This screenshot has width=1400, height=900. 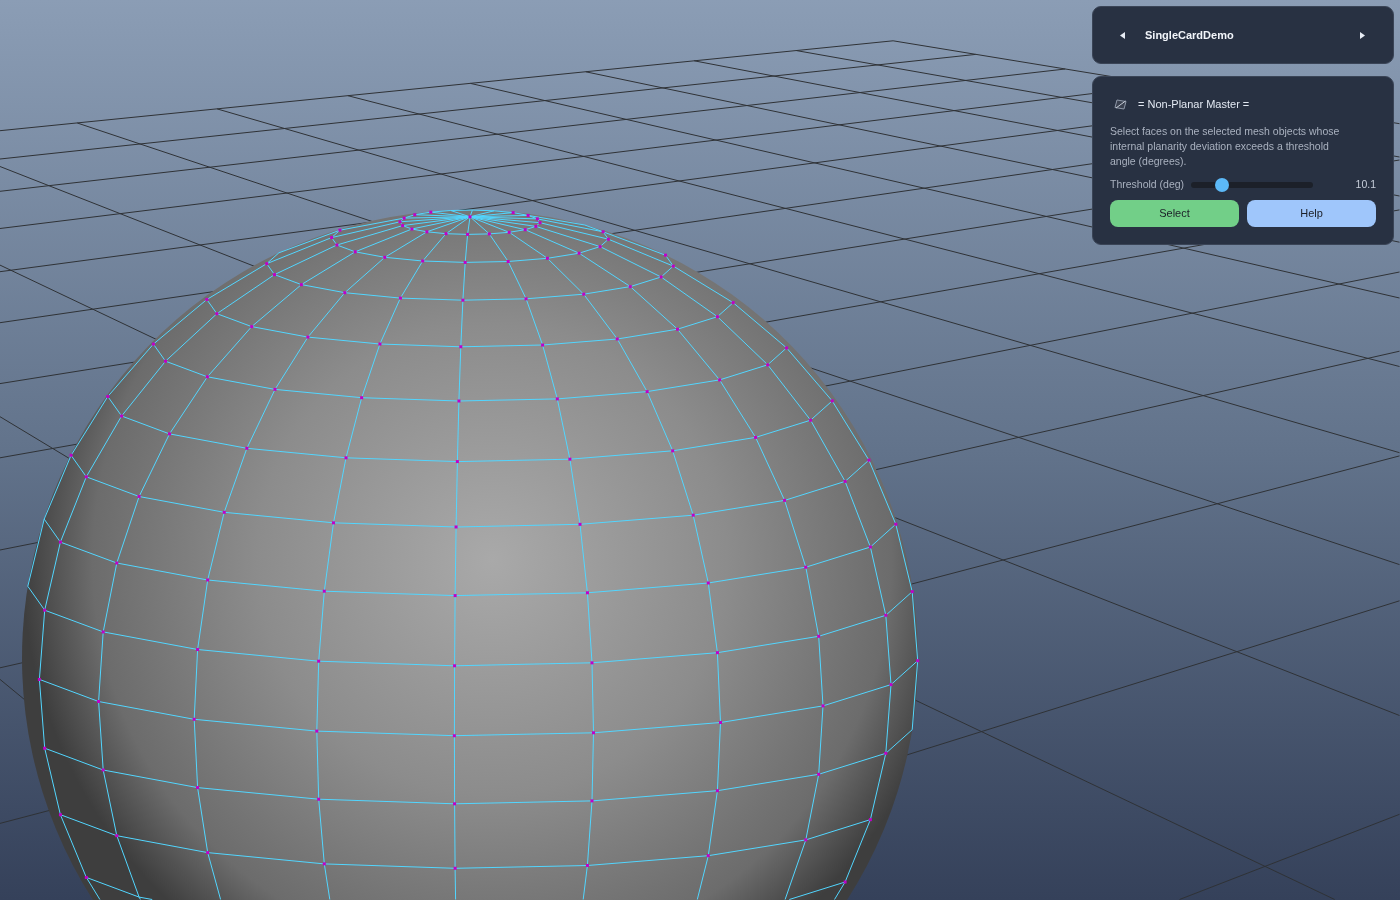 What do you see at coordinates (1221, 184) in the screenshot?
I see `slider-thumb` at bounding box center [1221, 184].